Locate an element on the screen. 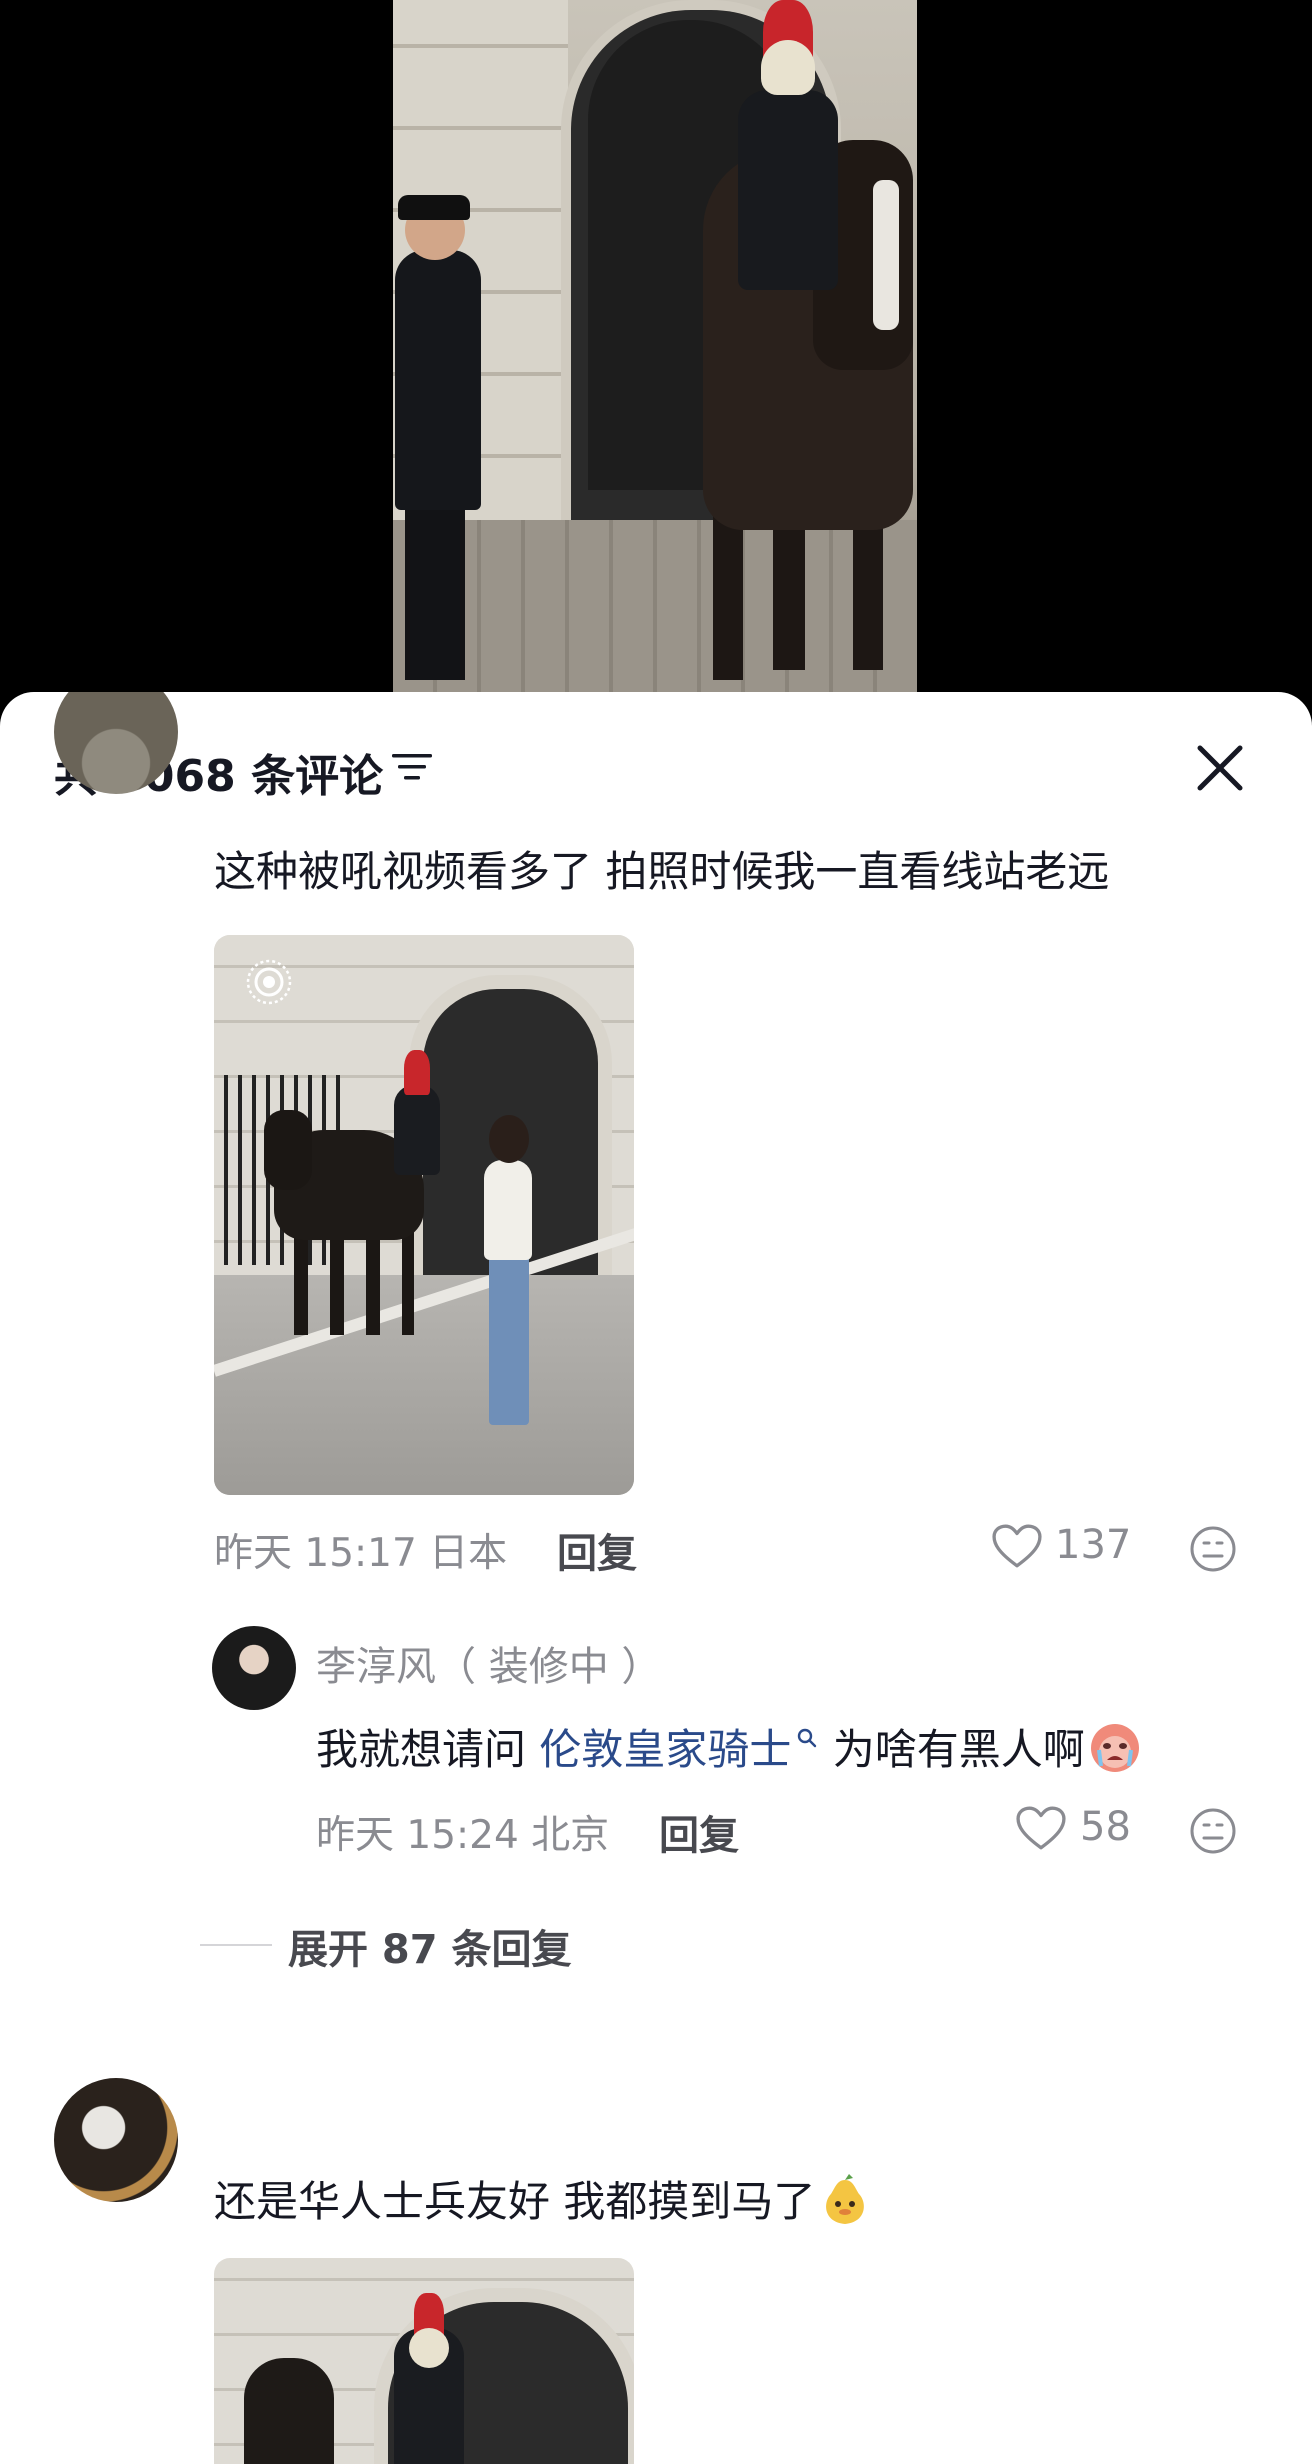 This screenshot has height=2464, width=1312. photo-rider is located at coordinates (417, 1130).